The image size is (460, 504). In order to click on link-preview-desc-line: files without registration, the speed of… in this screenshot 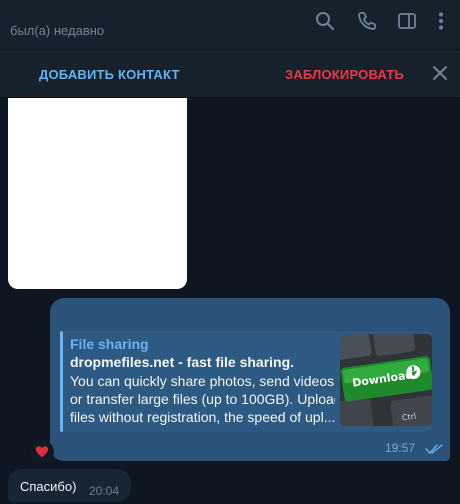, I will do `click(202, 417)`.